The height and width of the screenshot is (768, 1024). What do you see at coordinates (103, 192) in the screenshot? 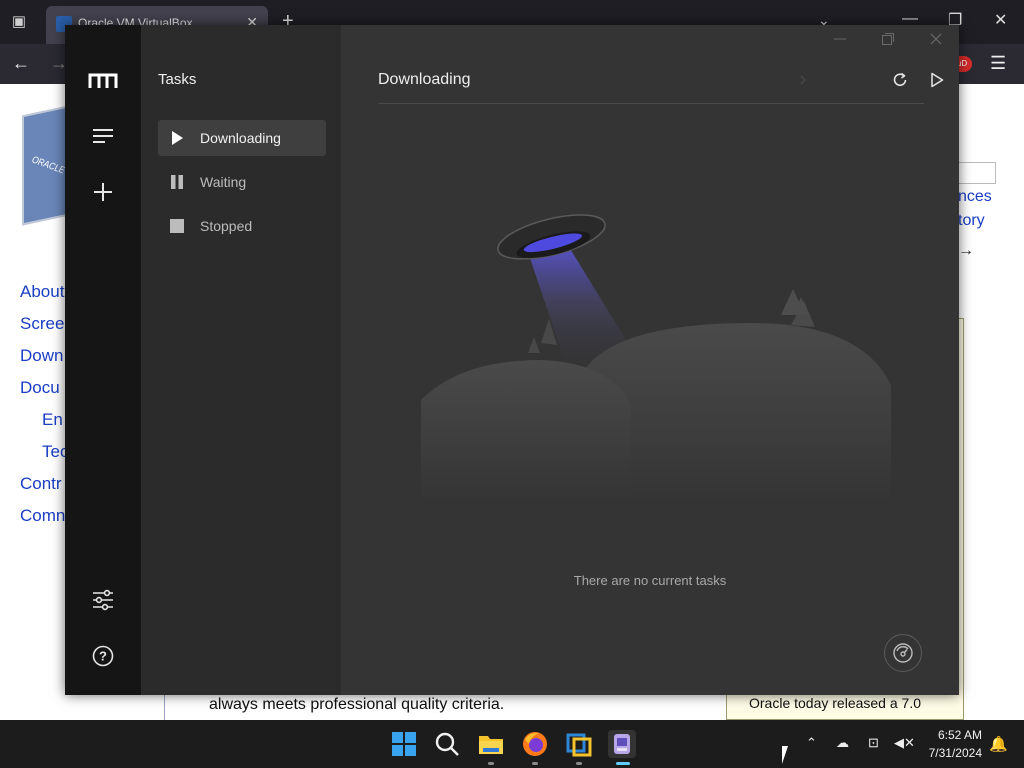
I see `add-task-icon` at bounding box center [103, 192].